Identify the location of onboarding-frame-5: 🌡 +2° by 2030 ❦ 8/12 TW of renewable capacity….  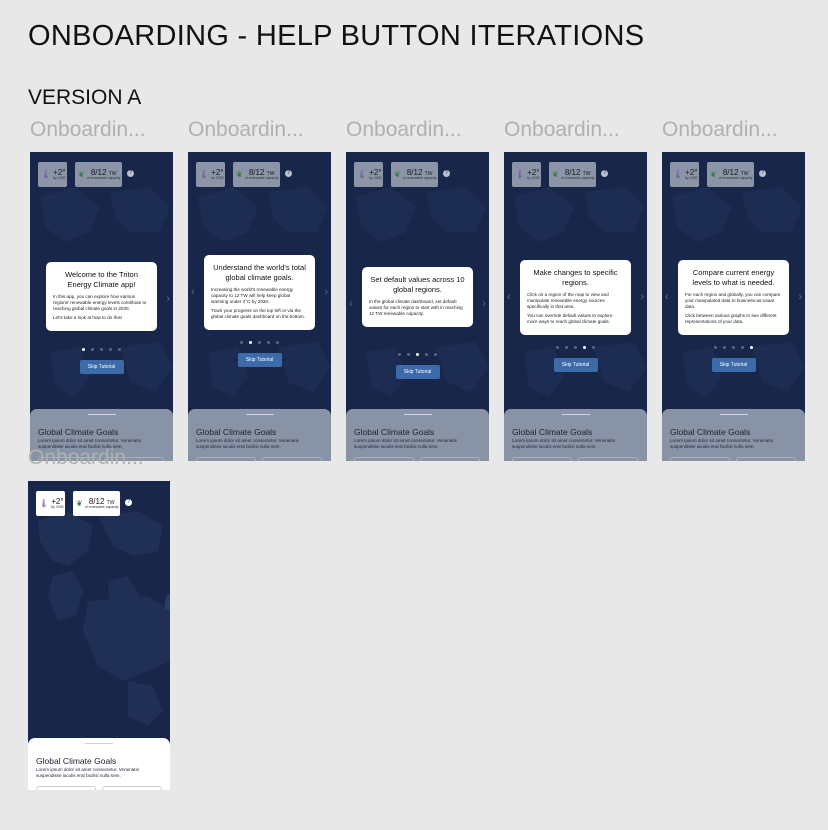
(733, 306).